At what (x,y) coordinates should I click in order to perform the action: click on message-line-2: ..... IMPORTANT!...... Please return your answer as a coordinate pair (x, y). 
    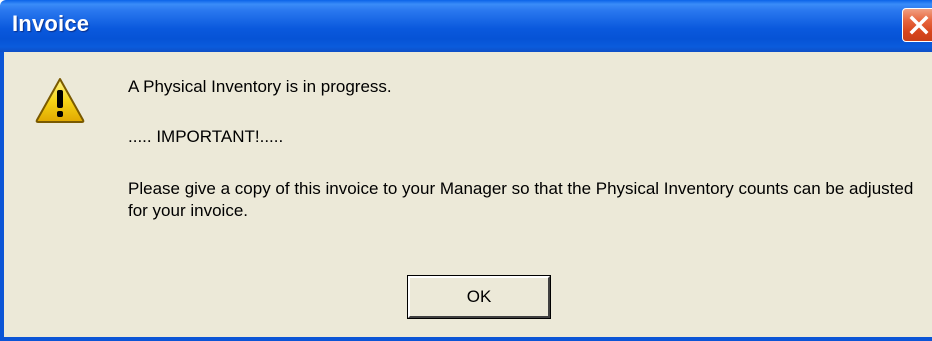
    Looking at the image, I should click on (206, 136).